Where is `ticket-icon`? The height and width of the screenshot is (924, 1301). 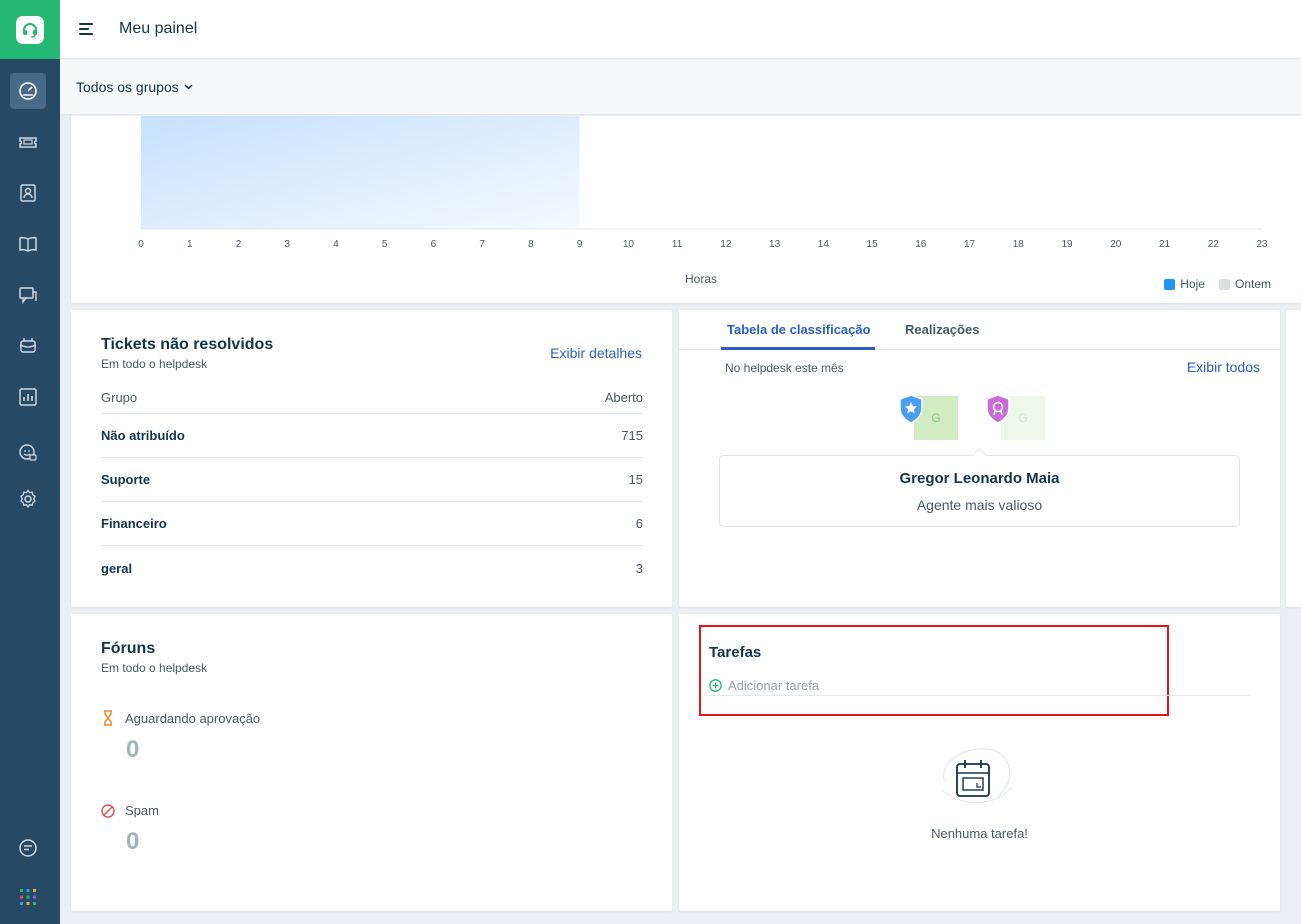 ticket-icon is located at coordinates (28, 142).